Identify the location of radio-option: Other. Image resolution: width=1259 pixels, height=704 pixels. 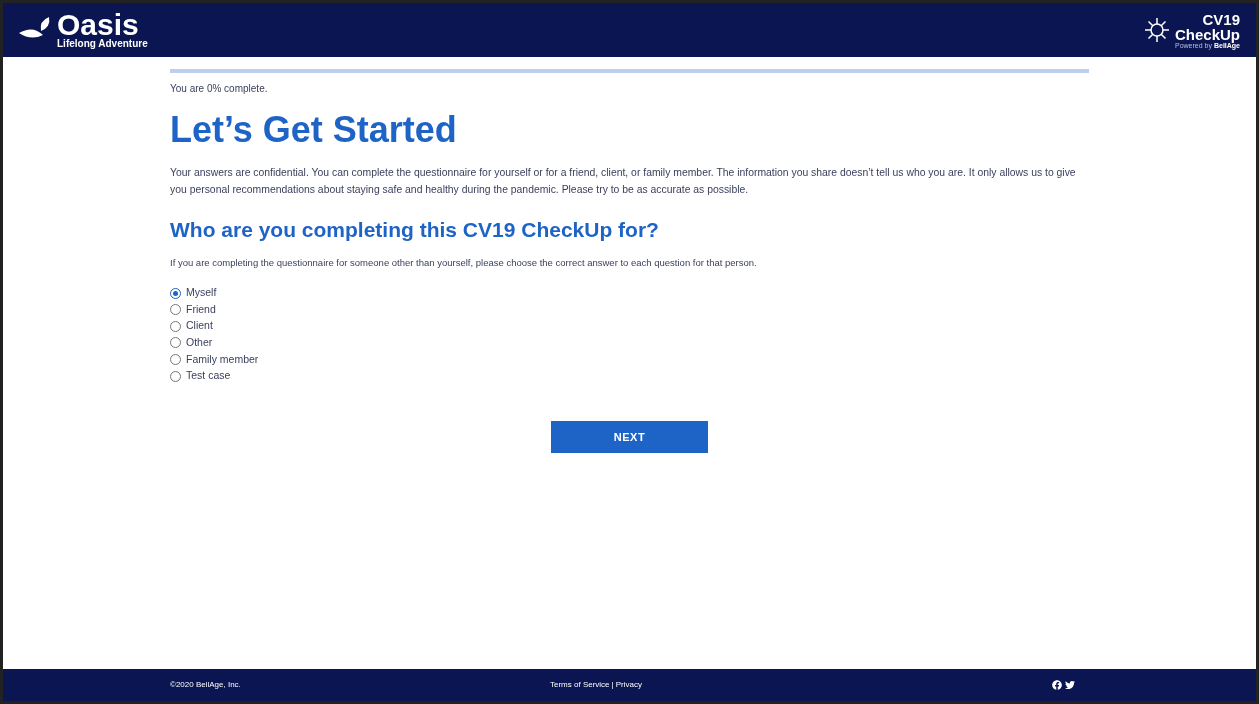
(191, 343).